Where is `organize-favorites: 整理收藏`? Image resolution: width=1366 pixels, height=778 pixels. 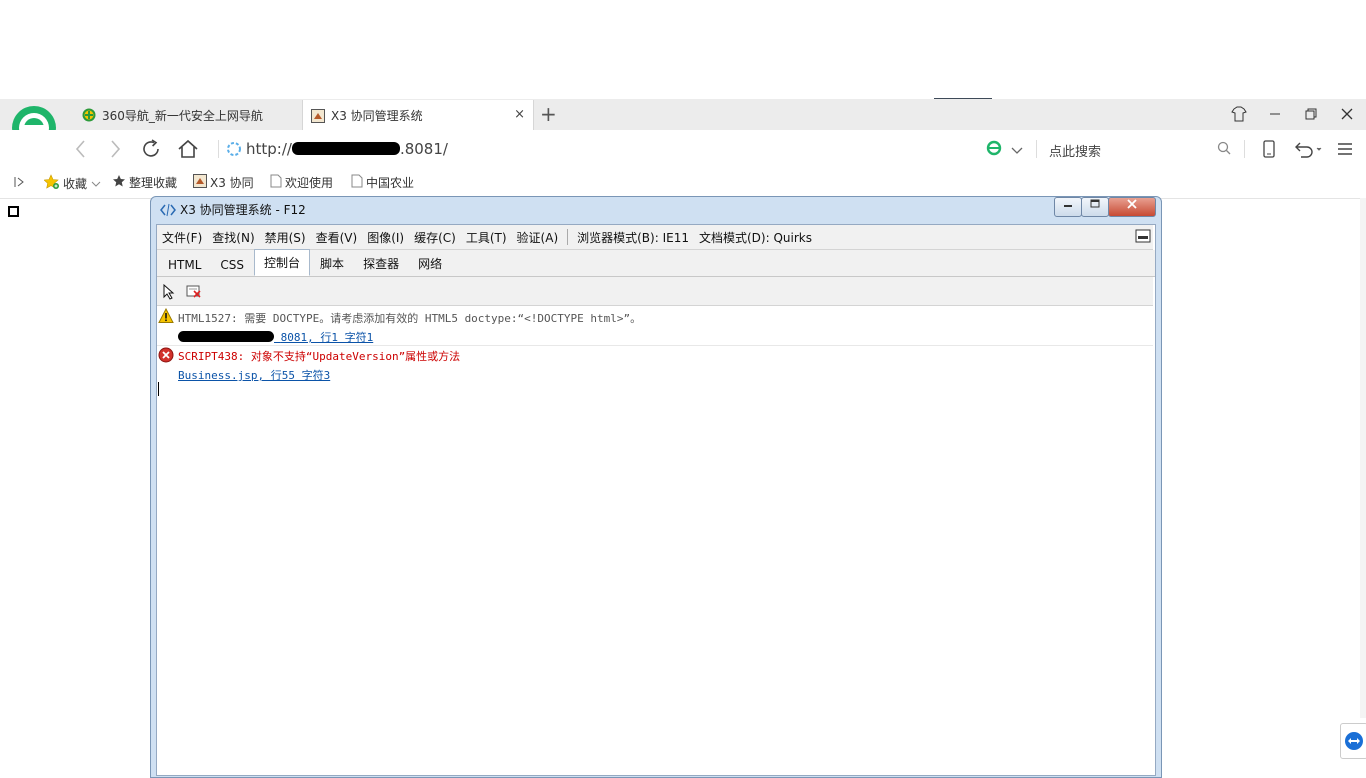
organize-favorites: 整理收藏 is located at coordinates (144, 182).